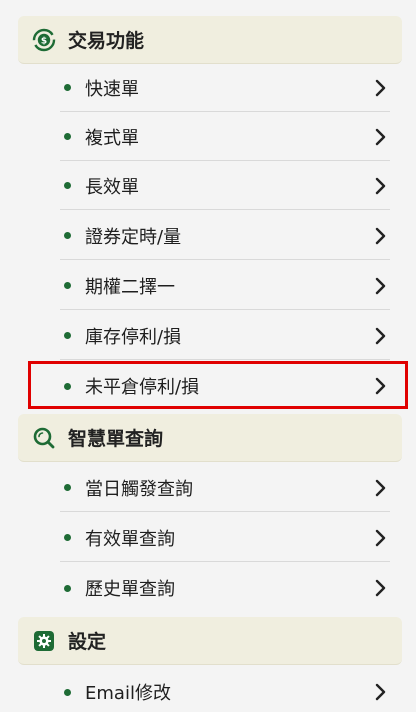  Describe the element at coordinates (210, 641) in the screenshot. I see `section-settings: 設定` at that location.